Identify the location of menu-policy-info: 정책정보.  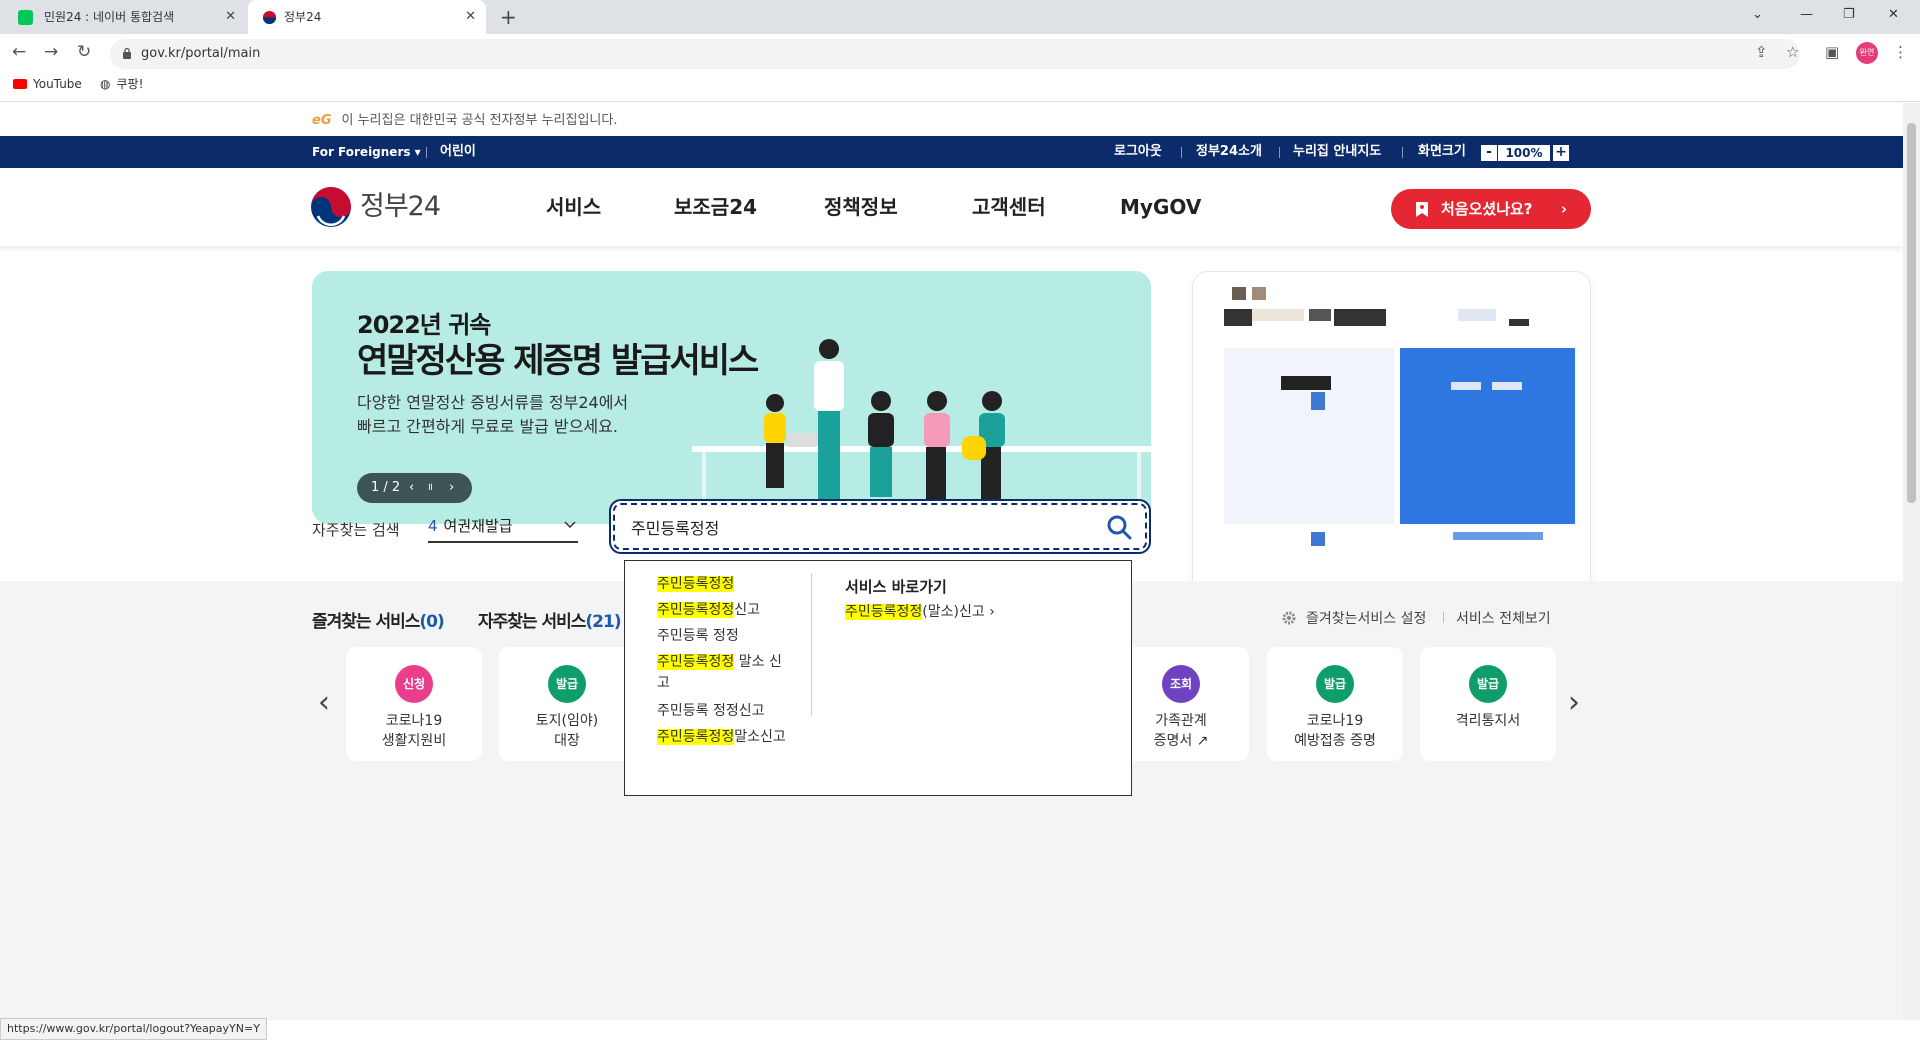
(861, 207).